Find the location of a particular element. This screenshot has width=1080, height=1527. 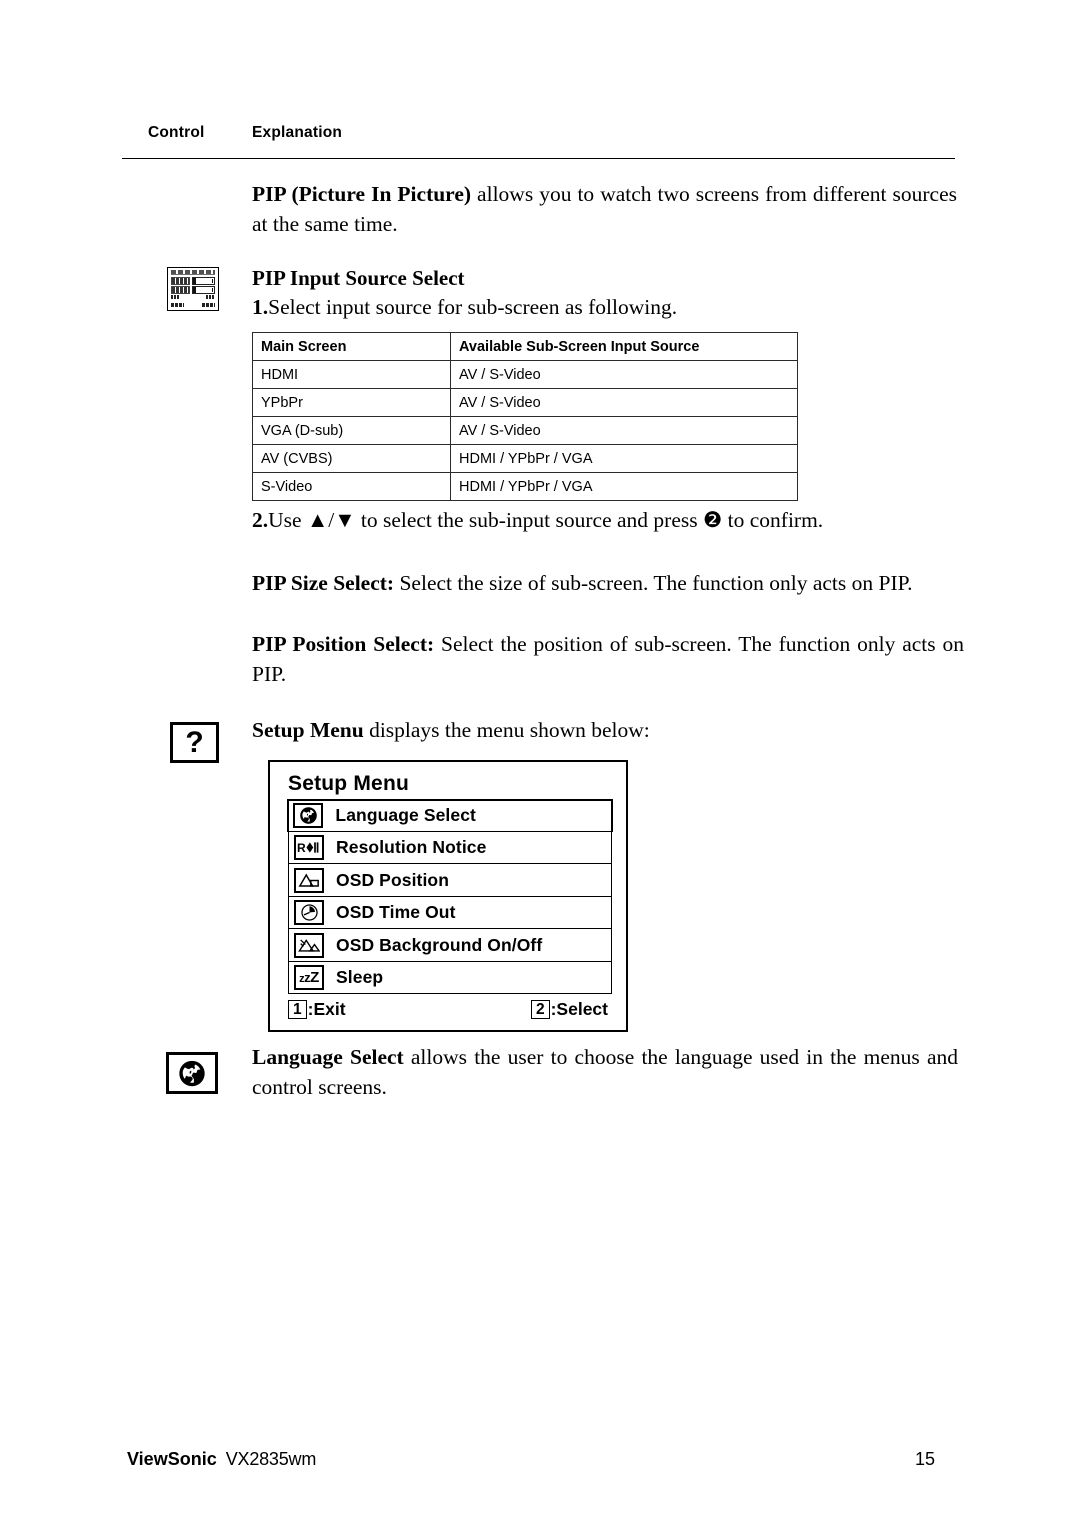

osd-menu-item-label: OSD Background On/Off is located at coordinates (439, 944).